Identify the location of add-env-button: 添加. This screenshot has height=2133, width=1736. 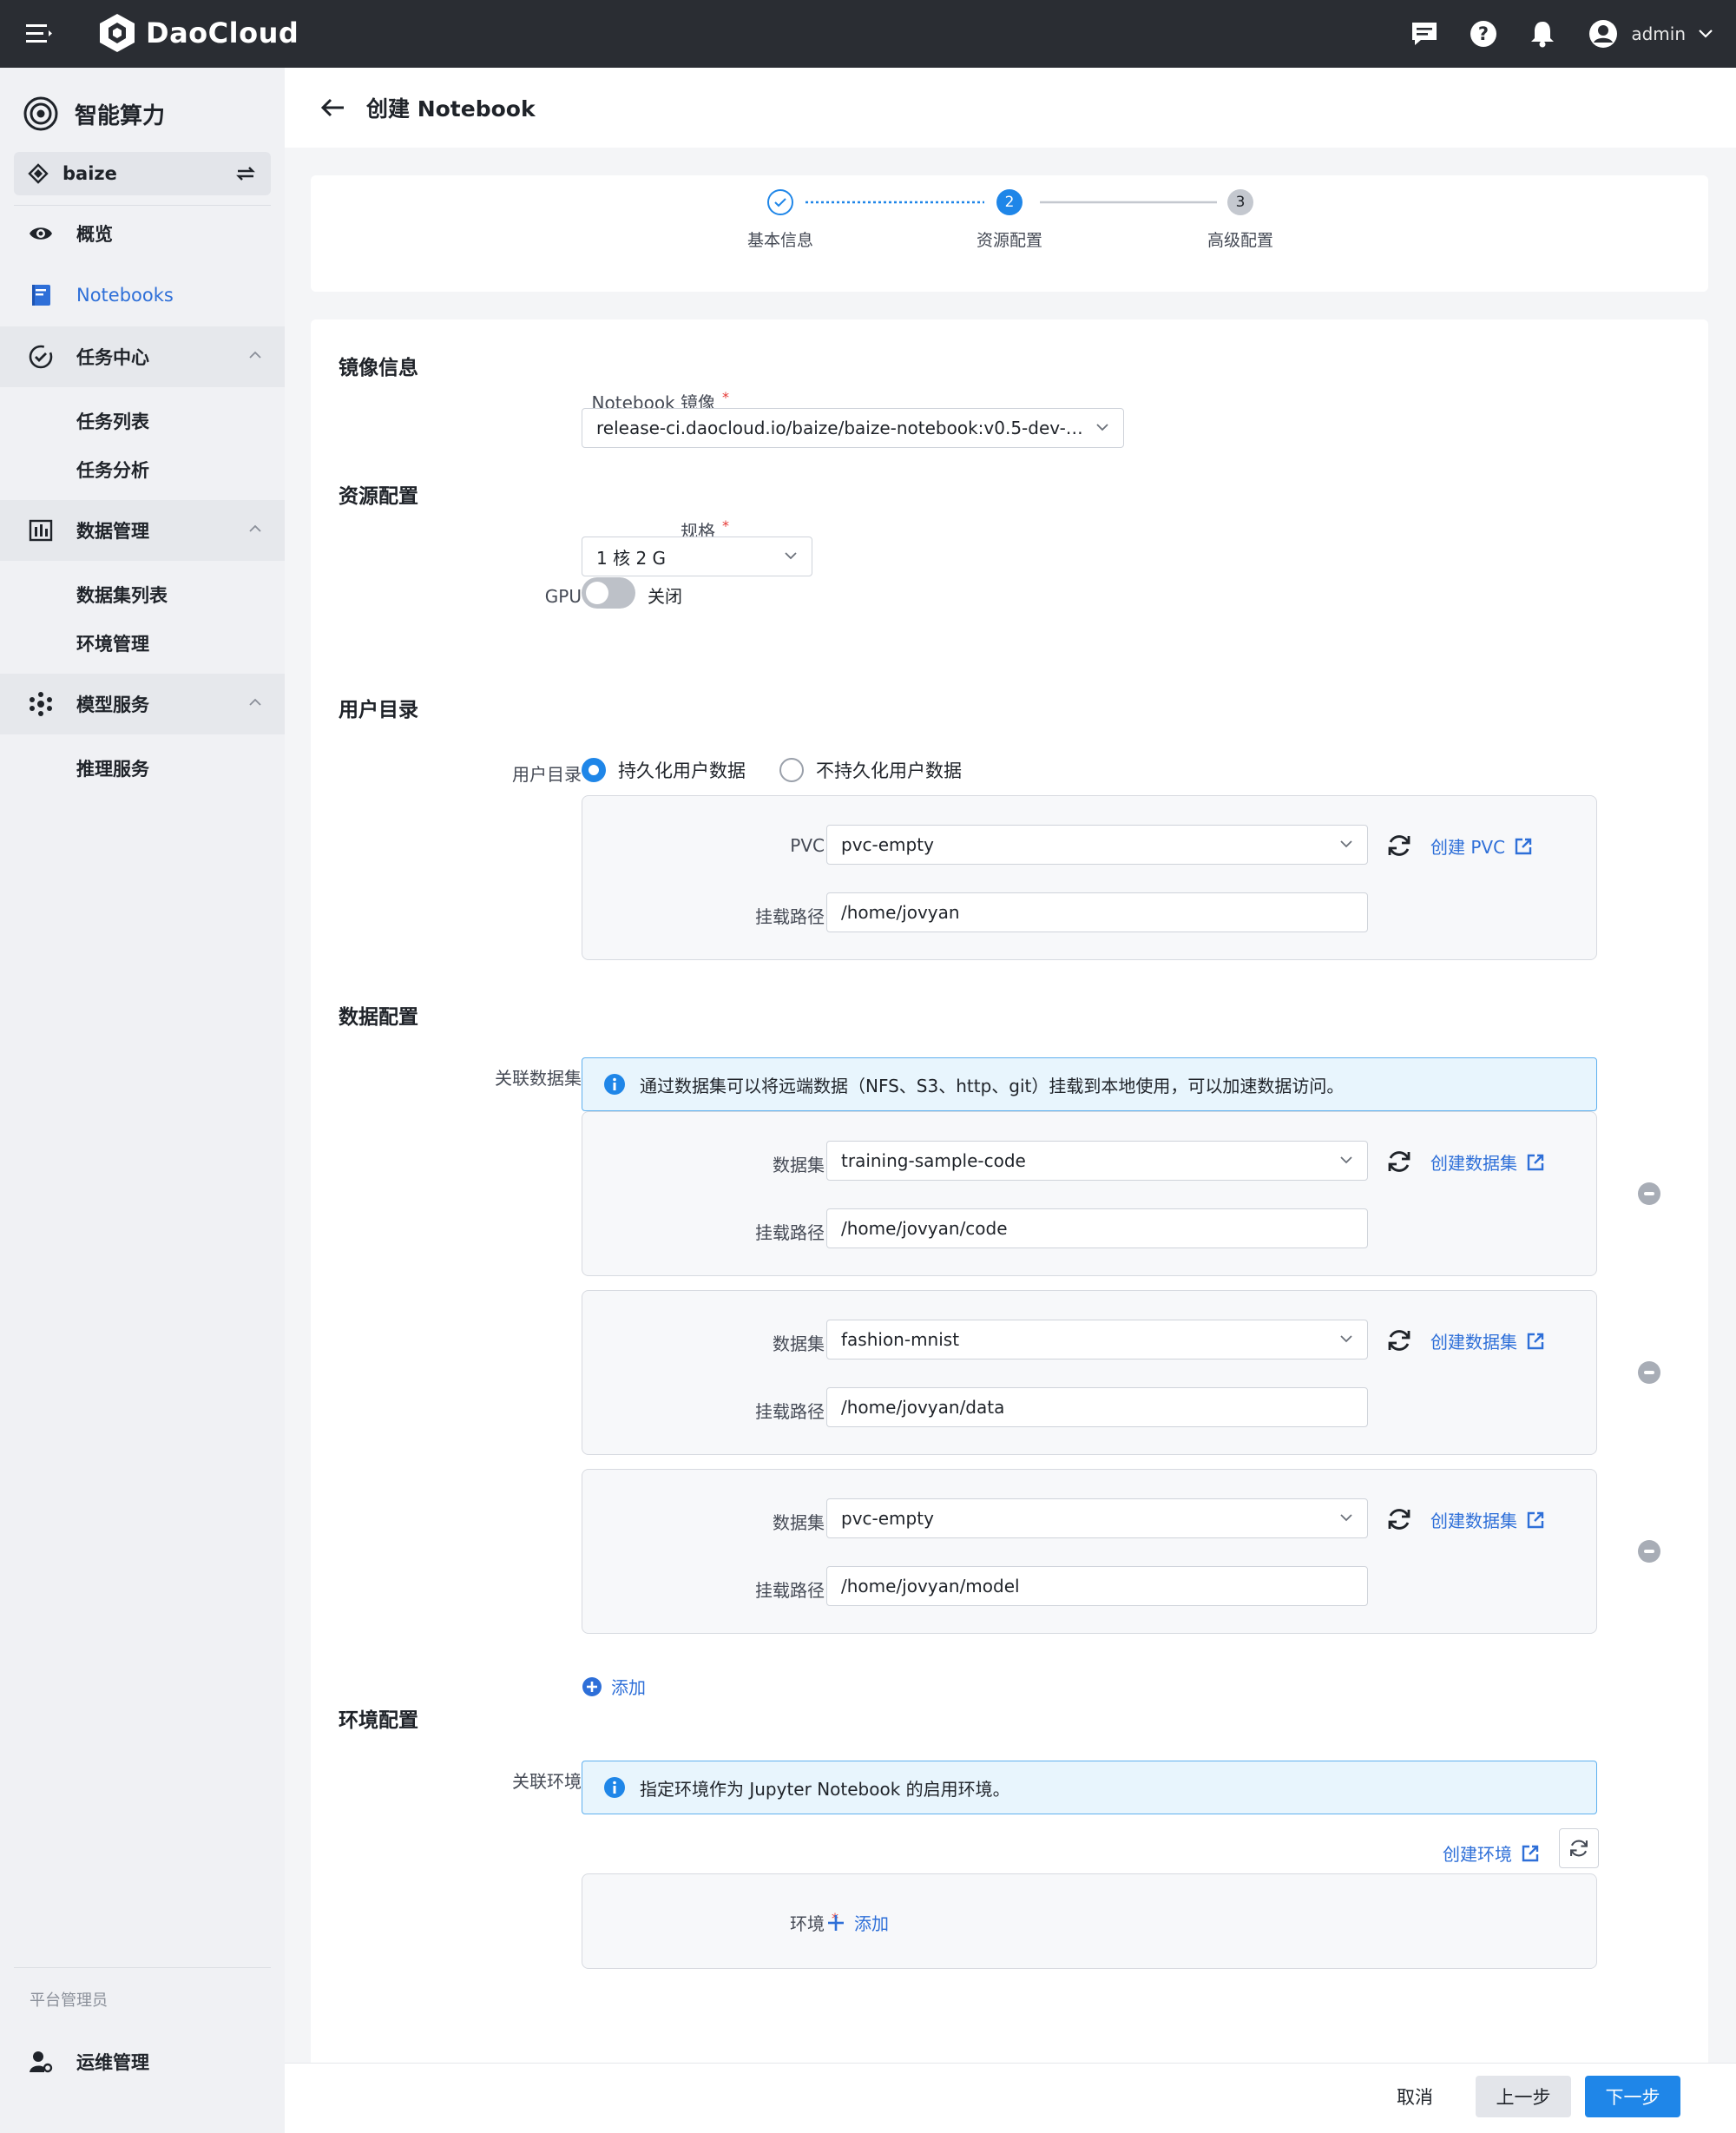
(857, 1922).